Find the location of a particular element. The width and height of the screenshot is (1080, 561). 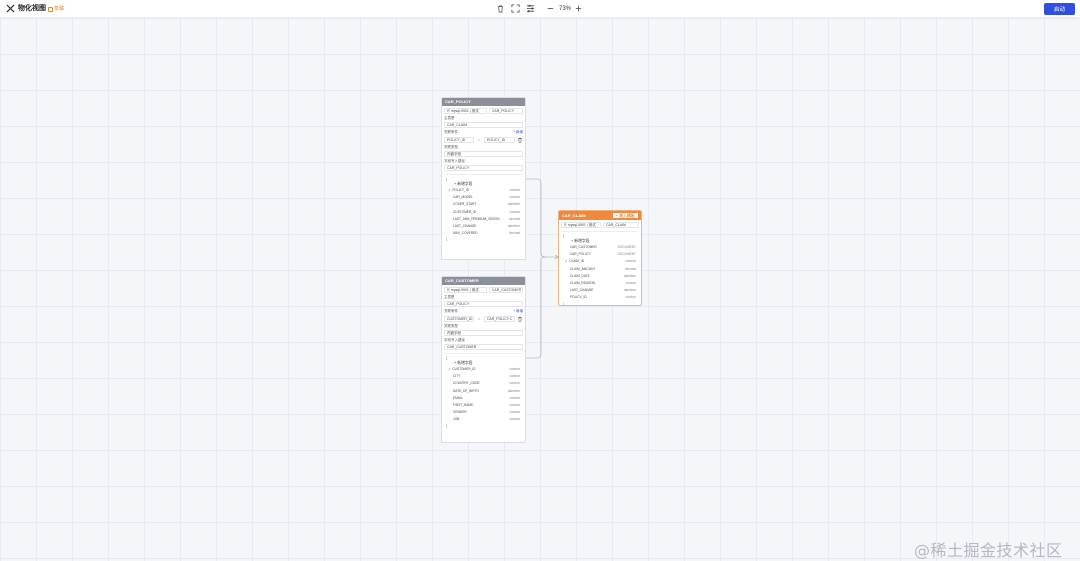

field-name: COUNTRY_CODE is located at coordinates (466, 383).